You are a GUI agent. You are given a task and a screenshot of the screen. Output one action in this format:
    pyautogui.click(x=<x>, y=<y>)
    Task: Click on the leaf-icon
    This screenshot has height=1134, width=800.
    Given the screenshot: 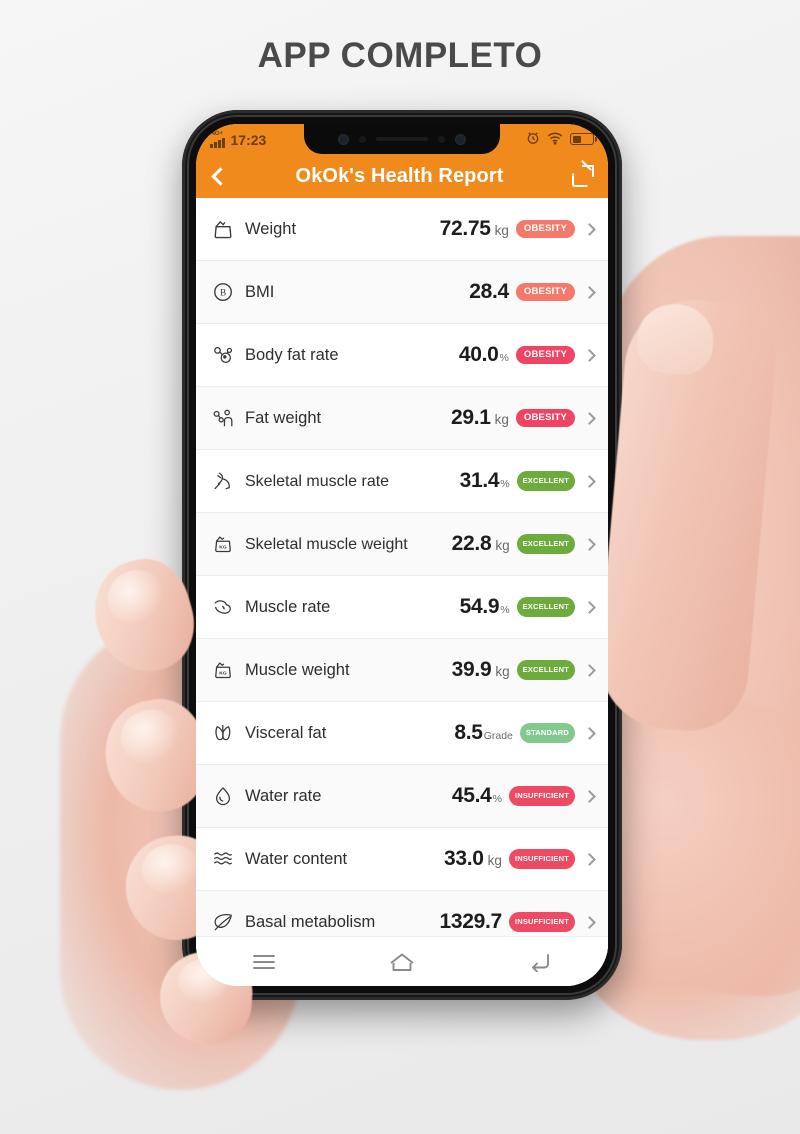 What is the action you would take?
    pyautogui.click(x=223, y=922)
    